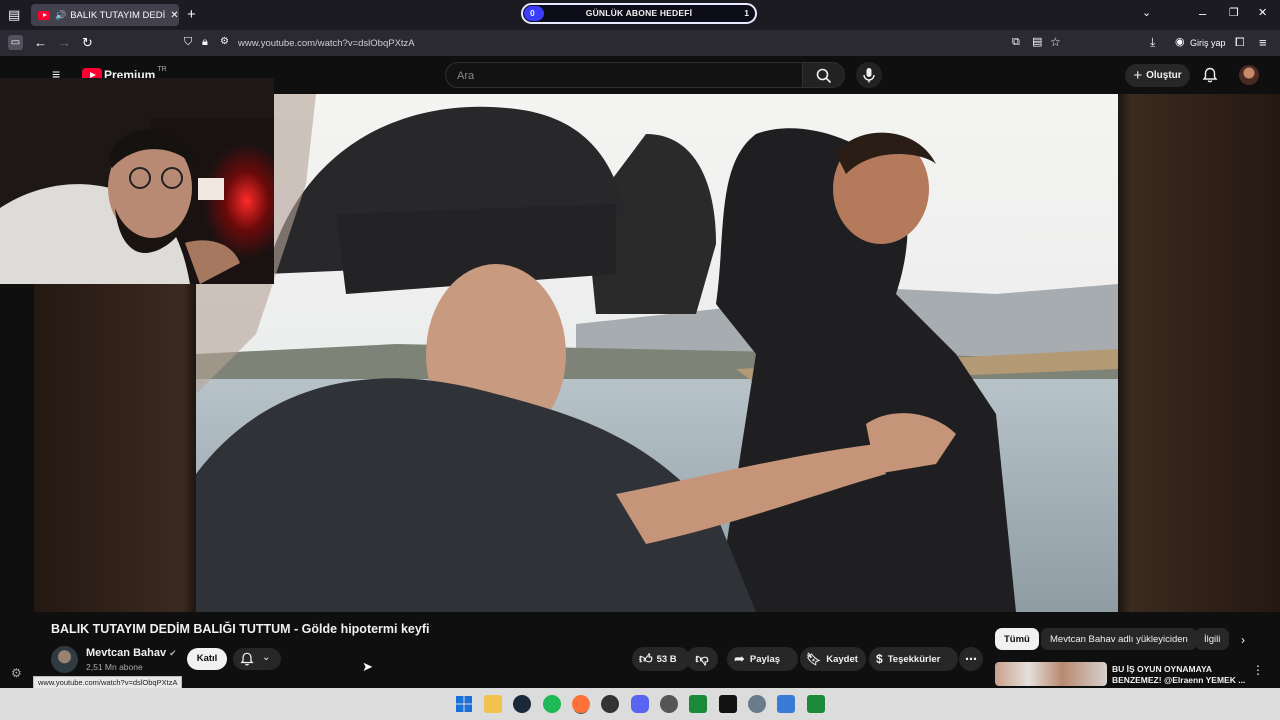  Describe the element at coordinates (1202, 13) in the screenshot. I see `minimize-icon: –` at that location.